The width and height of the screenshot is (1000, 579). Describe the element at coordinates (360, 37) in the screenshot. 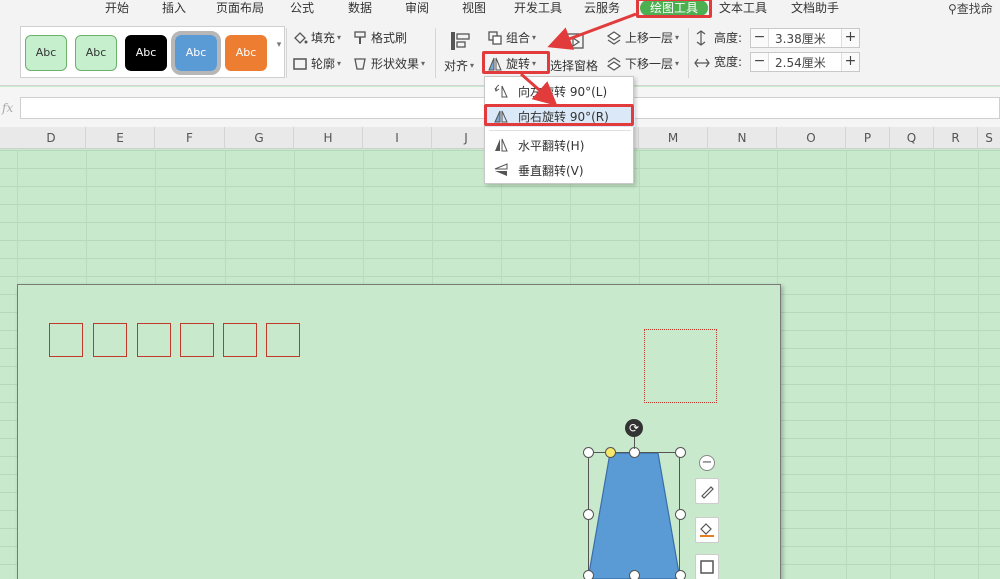

I see `format-painter-icon` at that location.